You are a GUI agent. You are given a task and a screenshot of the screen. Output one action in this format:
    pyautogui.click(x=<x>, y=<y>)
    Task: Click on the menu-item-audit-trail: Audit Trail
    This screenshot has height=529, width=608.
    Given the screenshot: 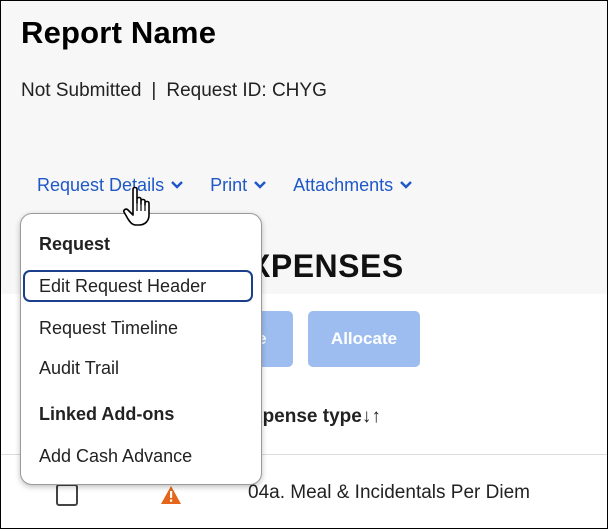 What is the action you would take?
    pyautogui.click(x=79, y=368)
    